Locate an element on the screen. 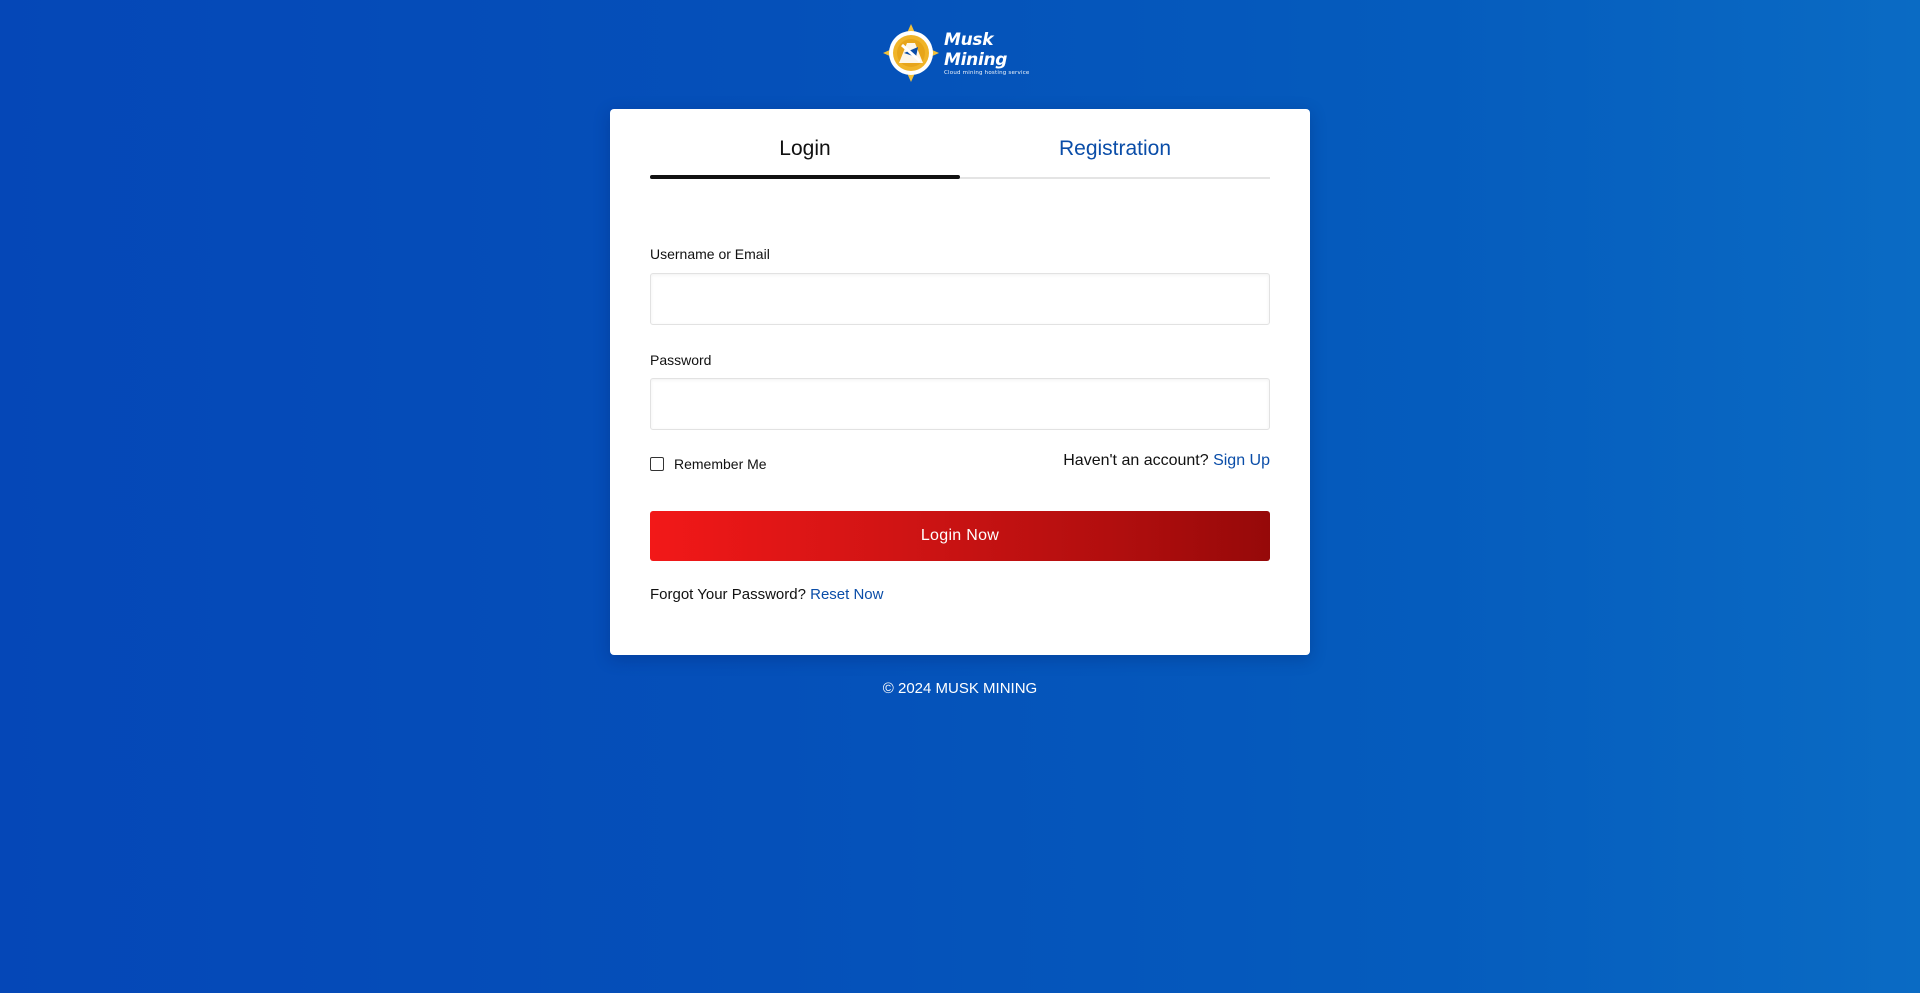 The image size is (1920, 993). tab-registration: Registration is located at coordinates (1115, 149).